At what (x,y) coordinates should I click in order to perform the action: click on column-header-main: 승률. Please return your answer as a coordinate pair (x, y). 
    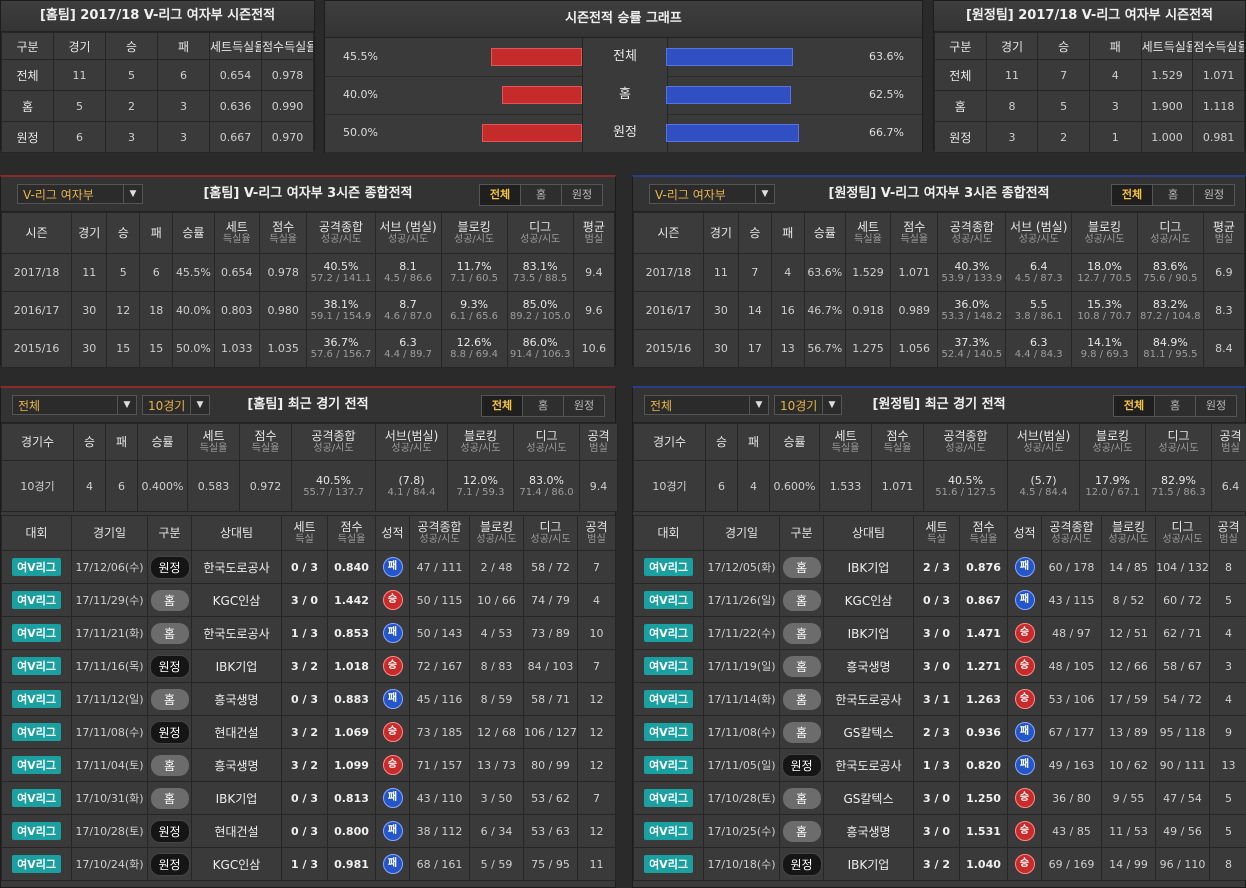
    Looking at the image, I should click on (162, 442).